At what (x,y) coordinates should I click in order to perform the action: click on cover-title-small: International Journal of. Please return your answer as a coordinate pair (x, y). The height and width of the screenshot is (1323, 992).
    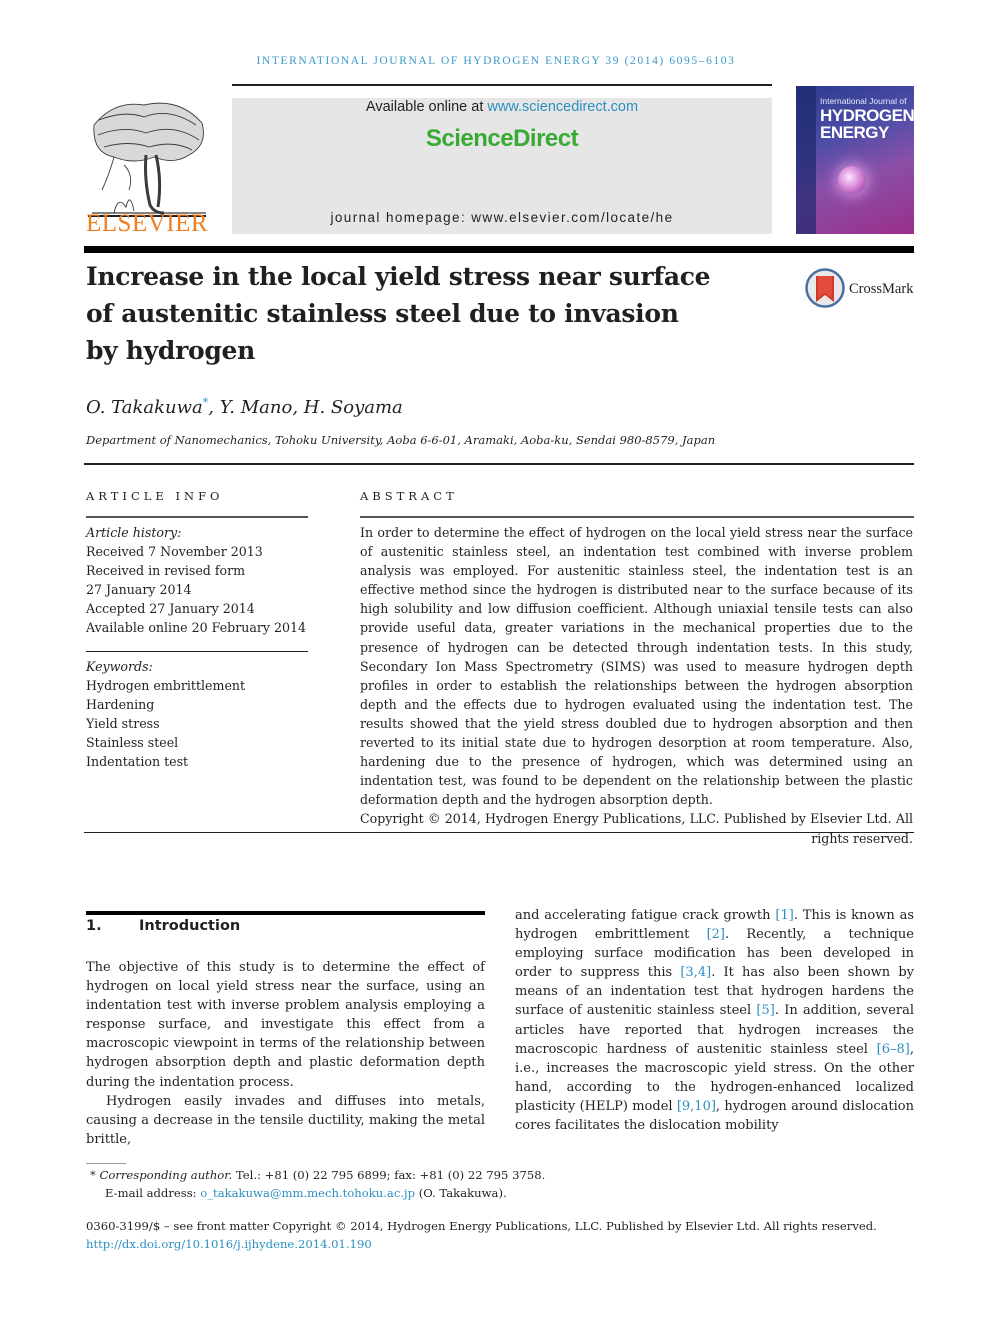
    Looking at the image, I should click on (863, 101).